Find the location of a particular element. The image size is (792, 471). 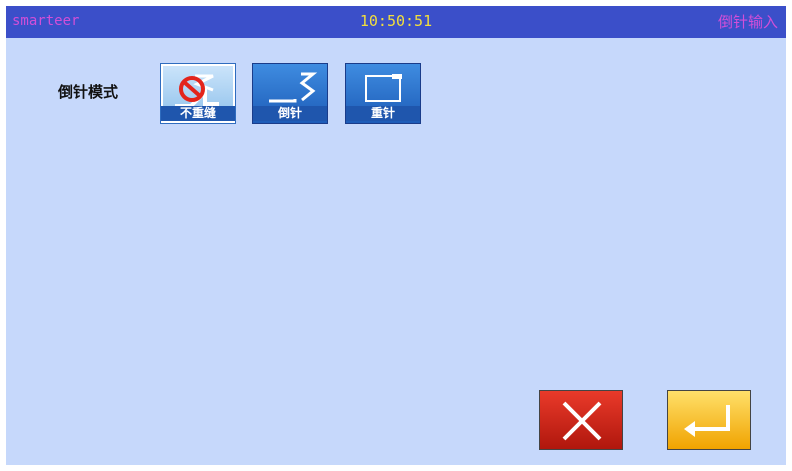

backstitch-mode-label: 倒针模式 is located at coordinates (88, 92).